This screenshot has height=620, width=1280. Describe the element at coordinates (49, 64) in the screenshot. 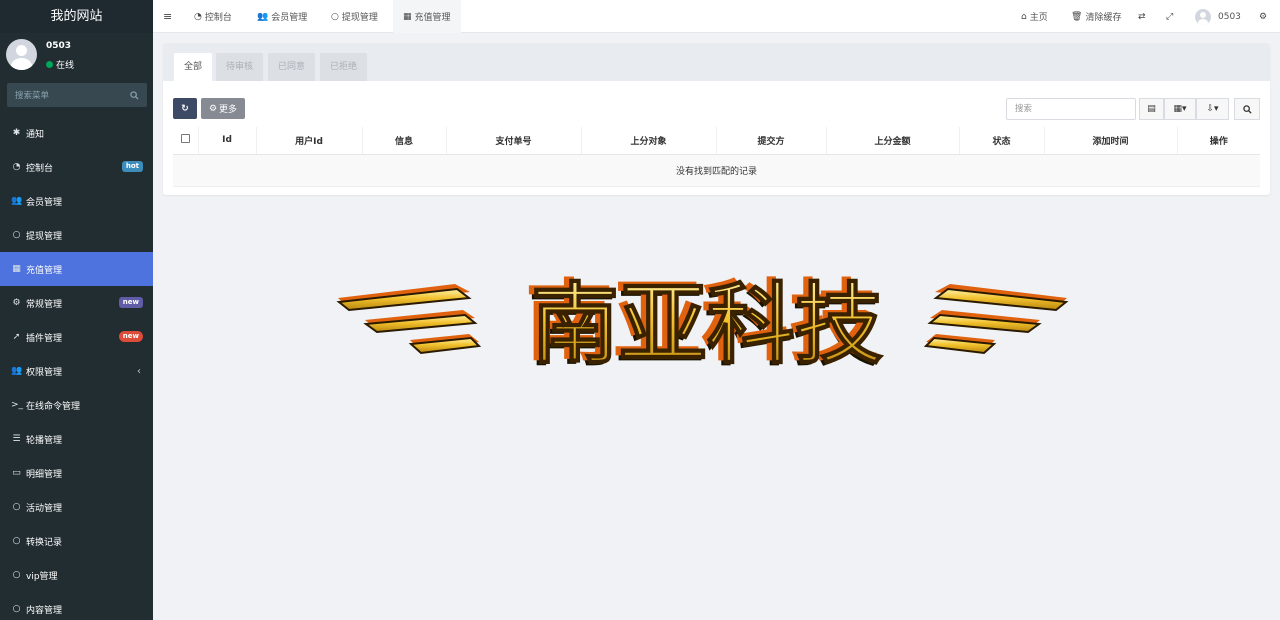

I see `online-dot-icon` at that location.